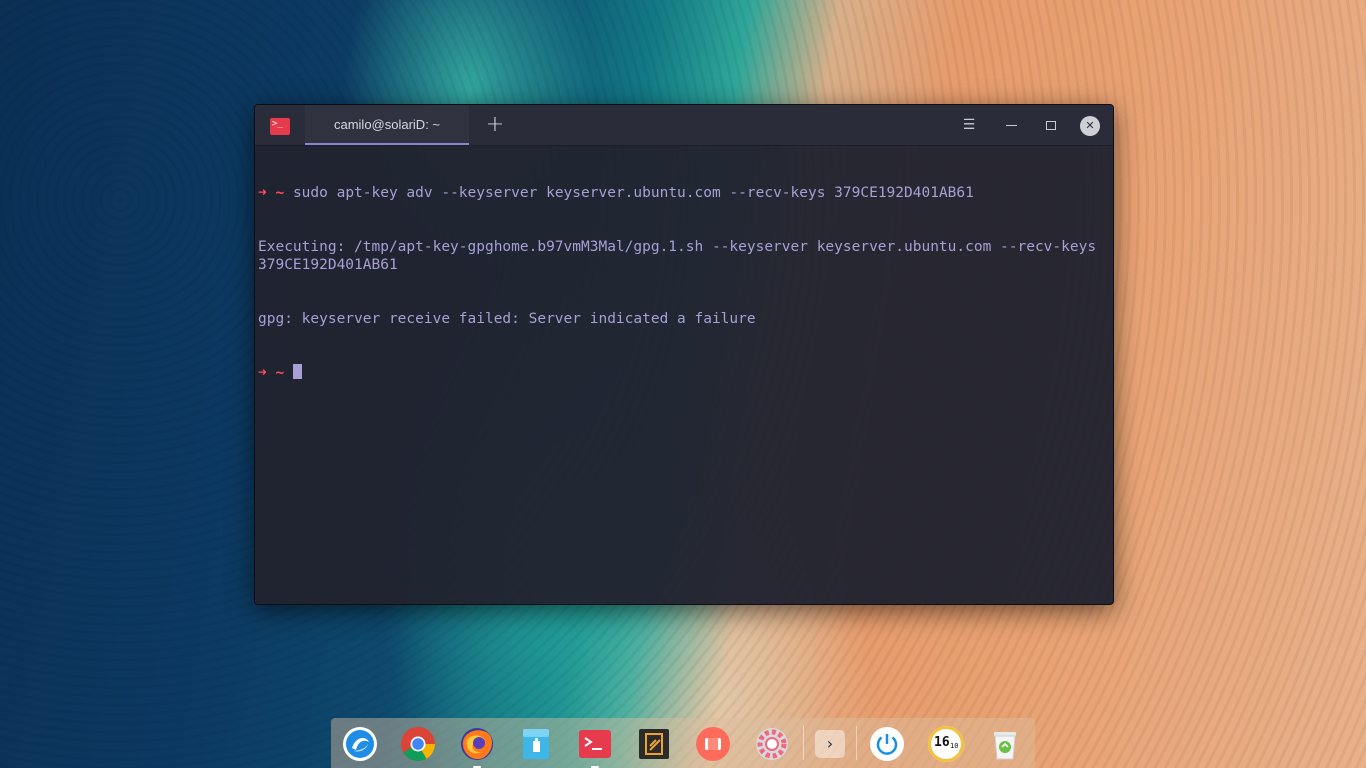  Describe the element at coordinates (495, 125) in the screenshot. I see `new-tab-button: +` at that location.